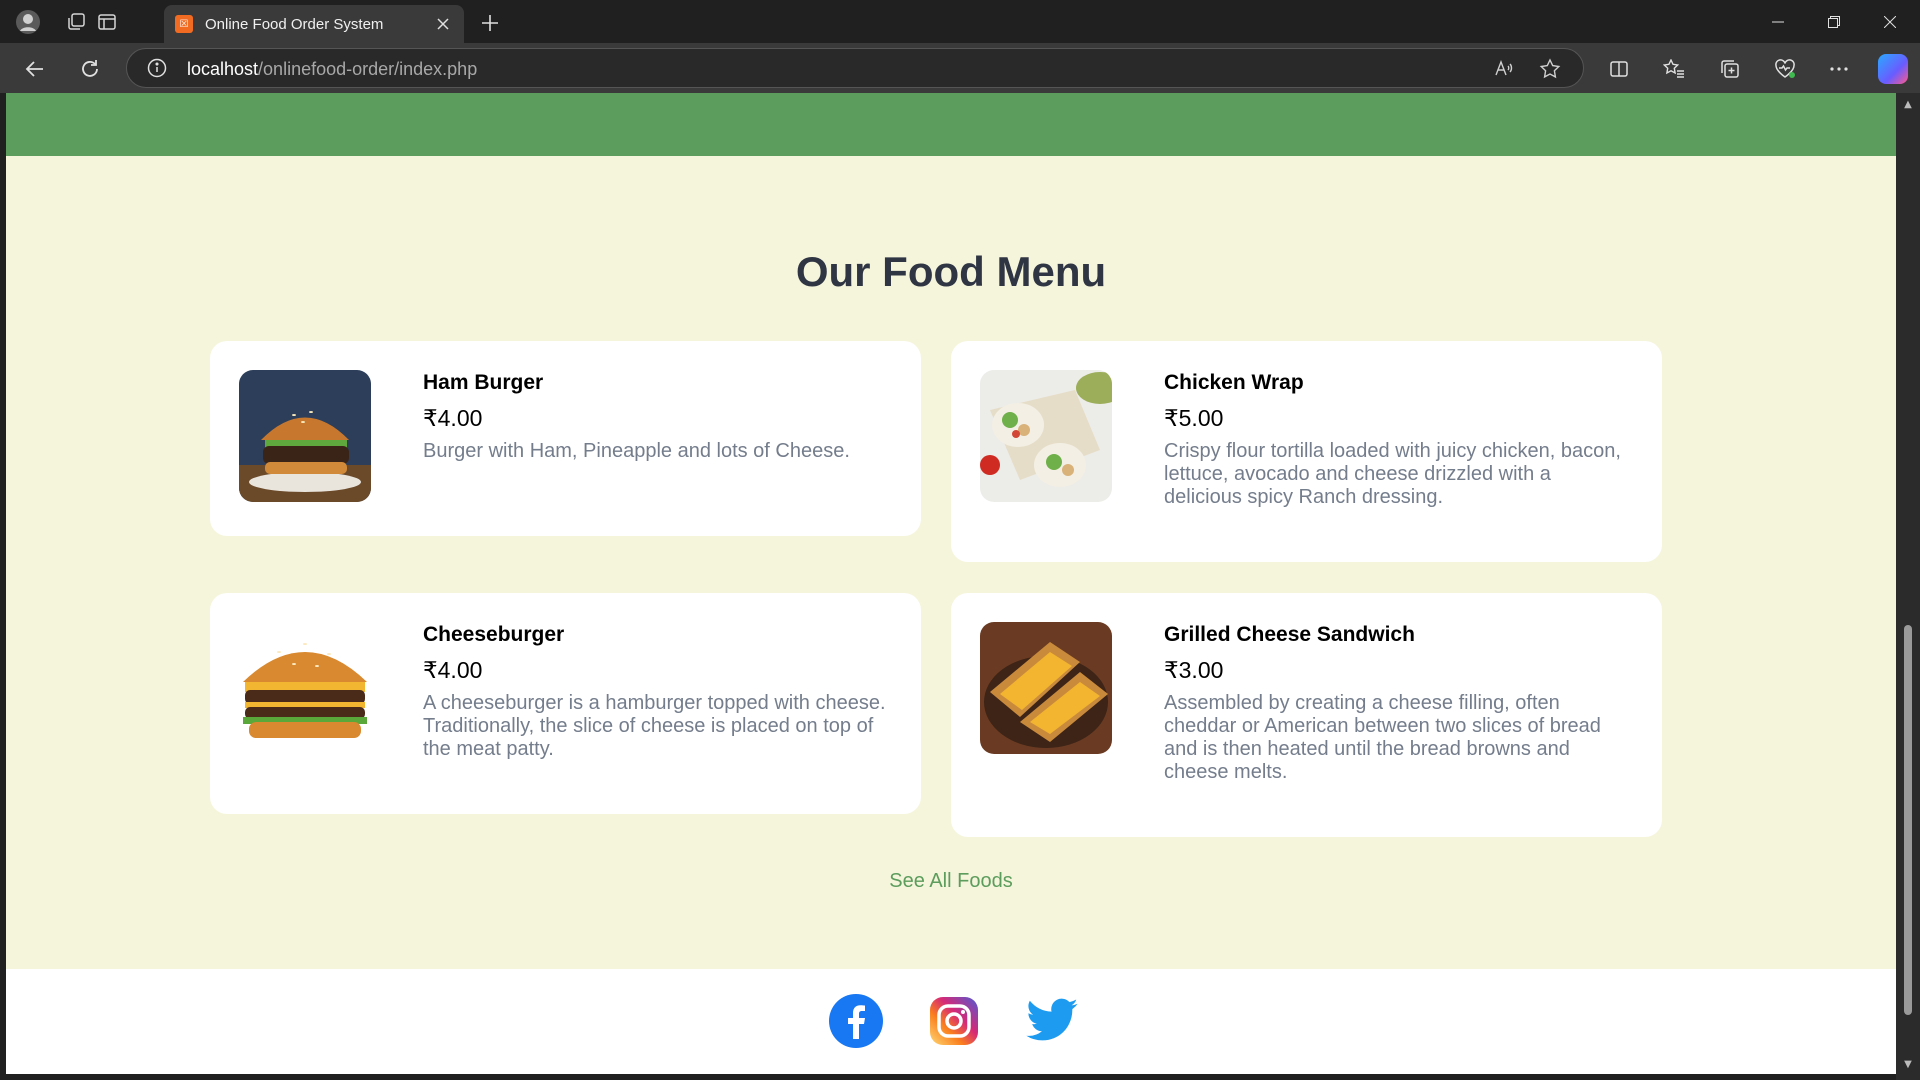  Describe the element at coordinates (305, 436) in the screenshot. I see `ham-burger-image` at that location.